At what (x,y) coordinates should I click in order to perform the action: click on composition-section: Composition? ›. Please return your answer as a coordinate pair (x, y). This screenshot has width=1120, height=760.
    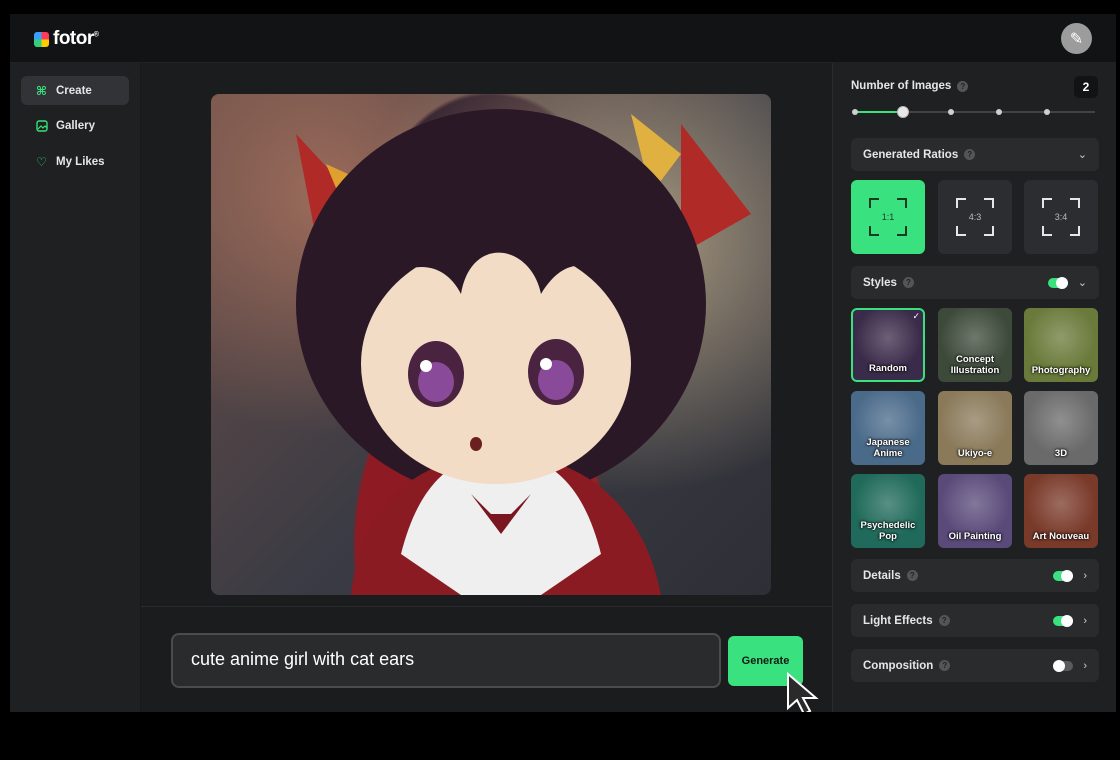
    Looking at the image, I should click on (975, 665).